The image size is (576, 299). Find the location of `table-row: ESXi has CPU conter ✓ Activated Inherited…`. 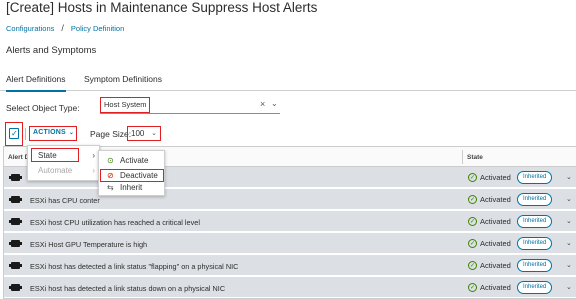

table-row: ESXi has CPU conter ✓ Activated Inherited… is located at coordinates (290, 199).